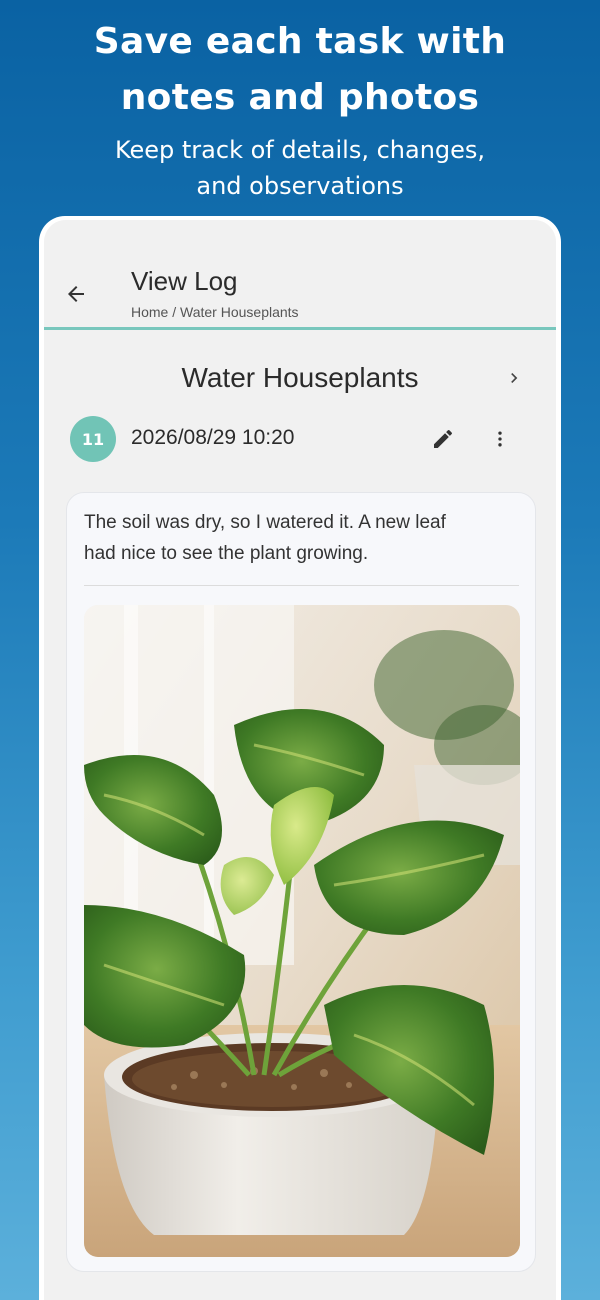 Image resolution: width=600 pixels, height=1300 pixels. Describe the element at coordinates (300, 275) in the screenshot. I see `app-bar: View Log Home / Water Houseplants` at that location.